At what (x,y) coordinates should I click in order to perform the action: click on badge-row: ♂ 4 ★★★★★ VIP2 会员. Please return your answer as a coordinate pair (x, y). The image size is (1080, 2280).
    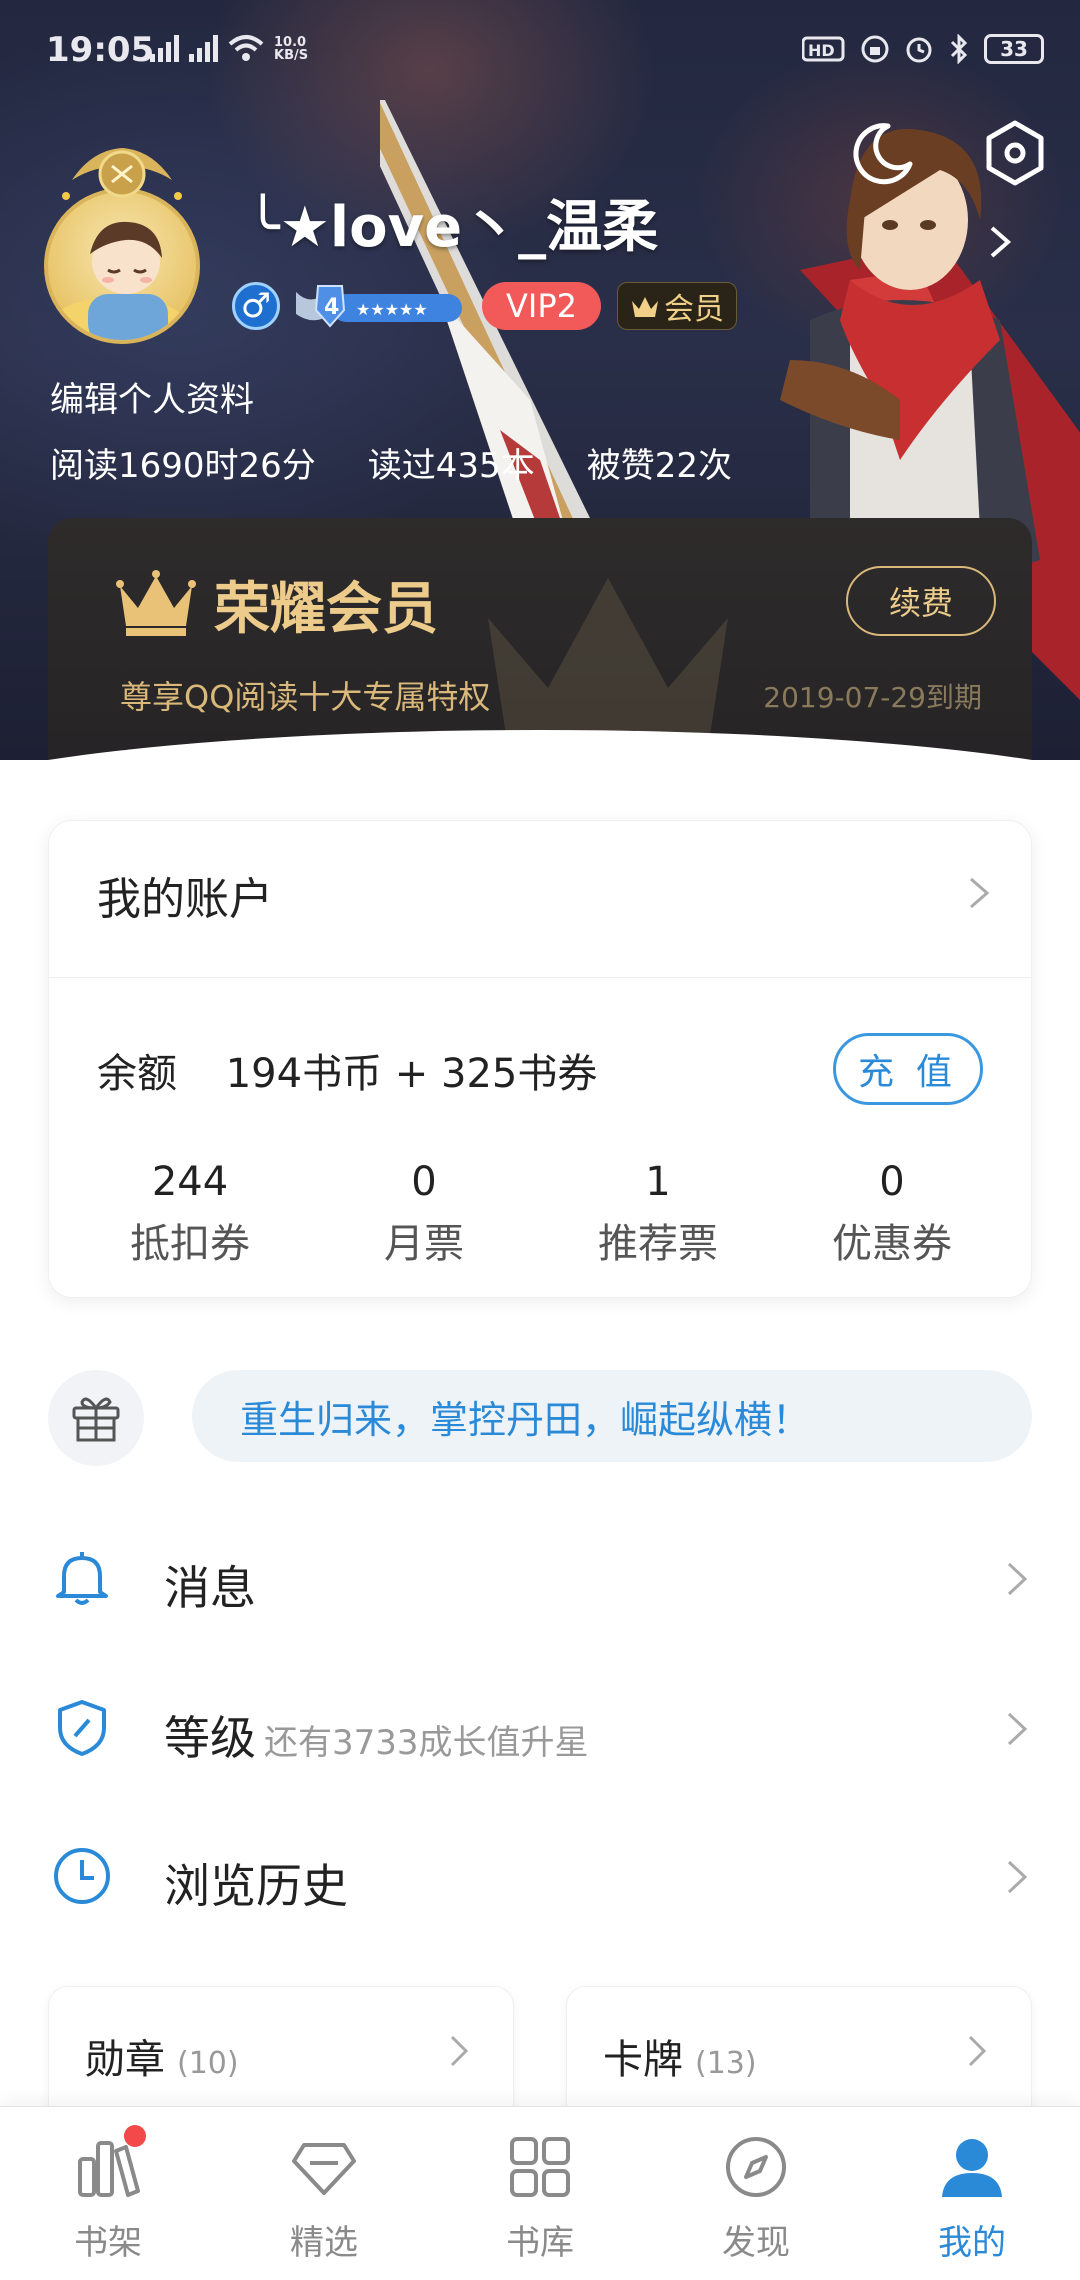
    Looking at the image, I should click on (484, 306).